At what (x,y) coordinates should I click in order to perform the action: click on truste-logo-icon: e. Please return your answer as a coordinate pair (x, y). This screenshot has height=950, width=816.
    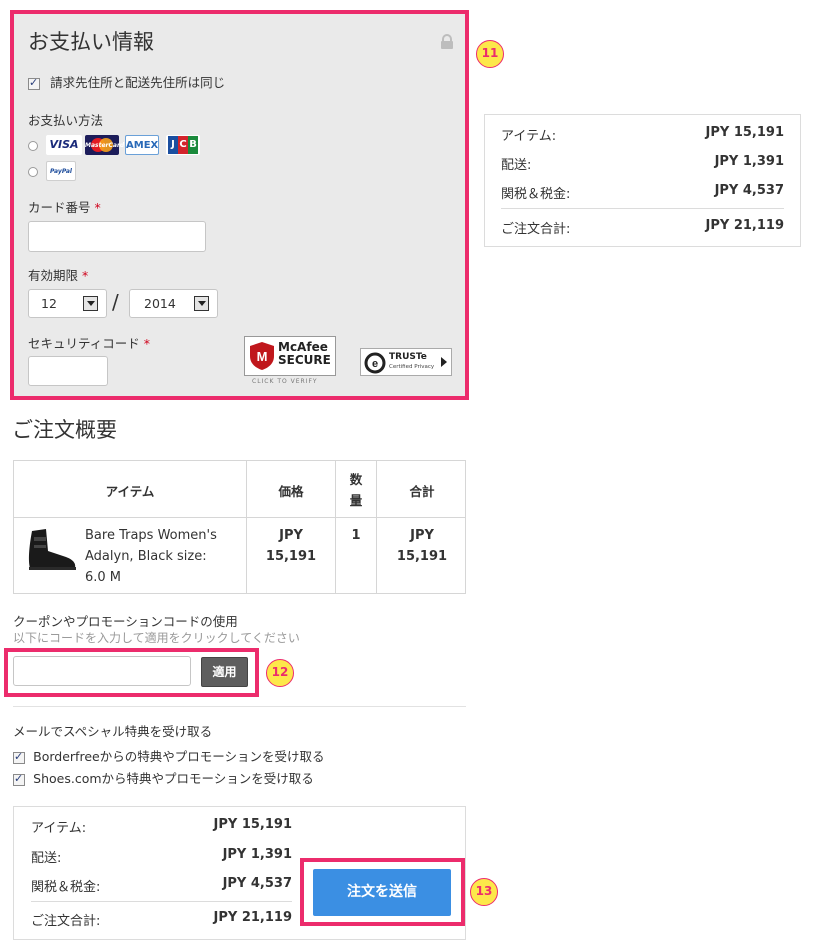
    Looking at the image, I should click on (375, 363).